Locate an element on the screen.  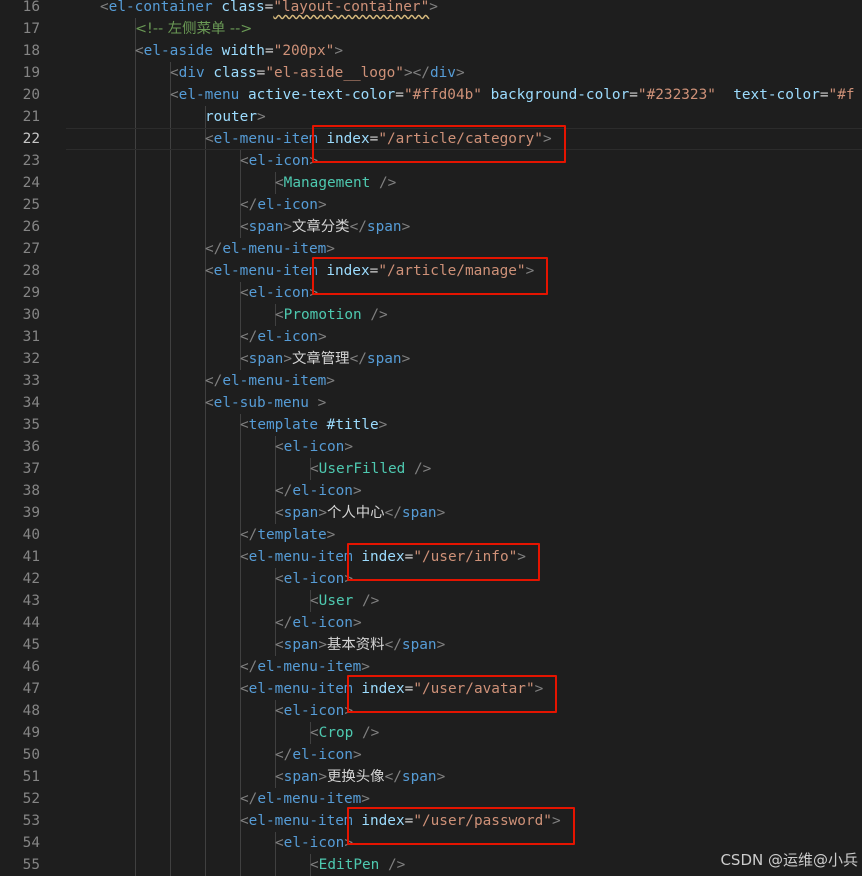
code-line: 45 <span>基本资料</span> is located at coordinates (431, 645).